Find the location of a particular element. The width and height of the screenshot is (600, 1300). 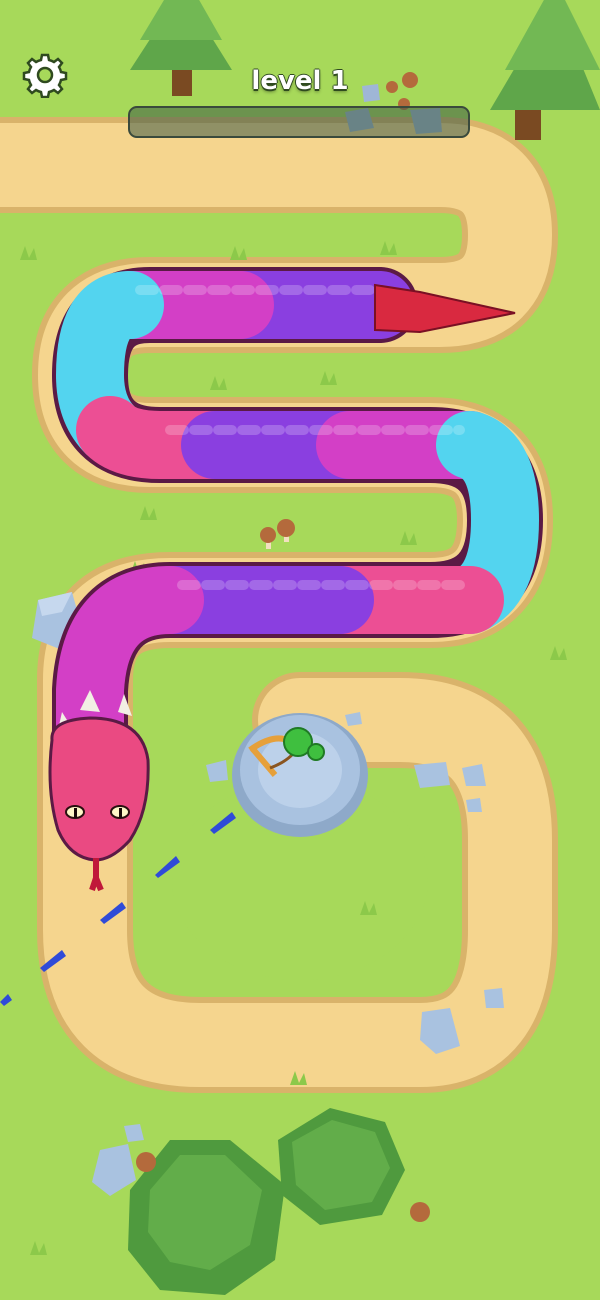

gear-icon is located at coordinates (45, 76).